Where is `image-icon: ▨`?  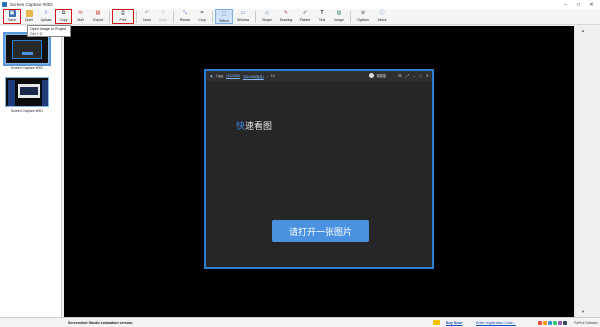
image-icon: ▨ is located at coordinates (339, 13).